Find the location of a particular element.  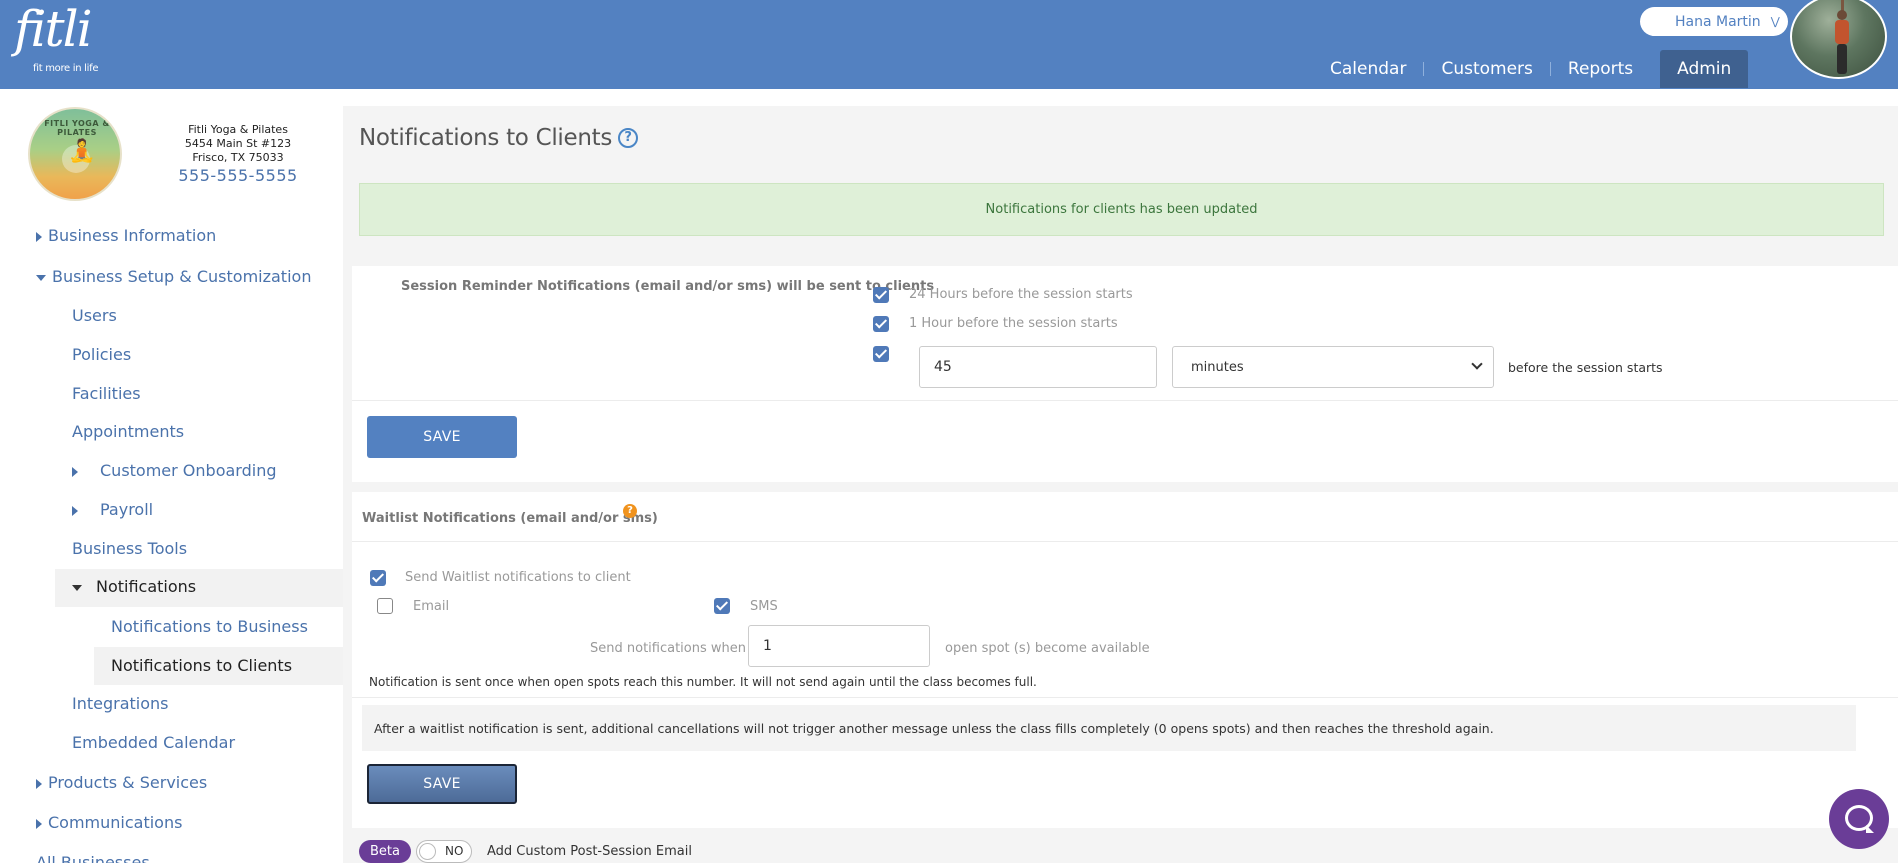

page-title: Notifications to Clients ? is located at coordinates (499, 138).